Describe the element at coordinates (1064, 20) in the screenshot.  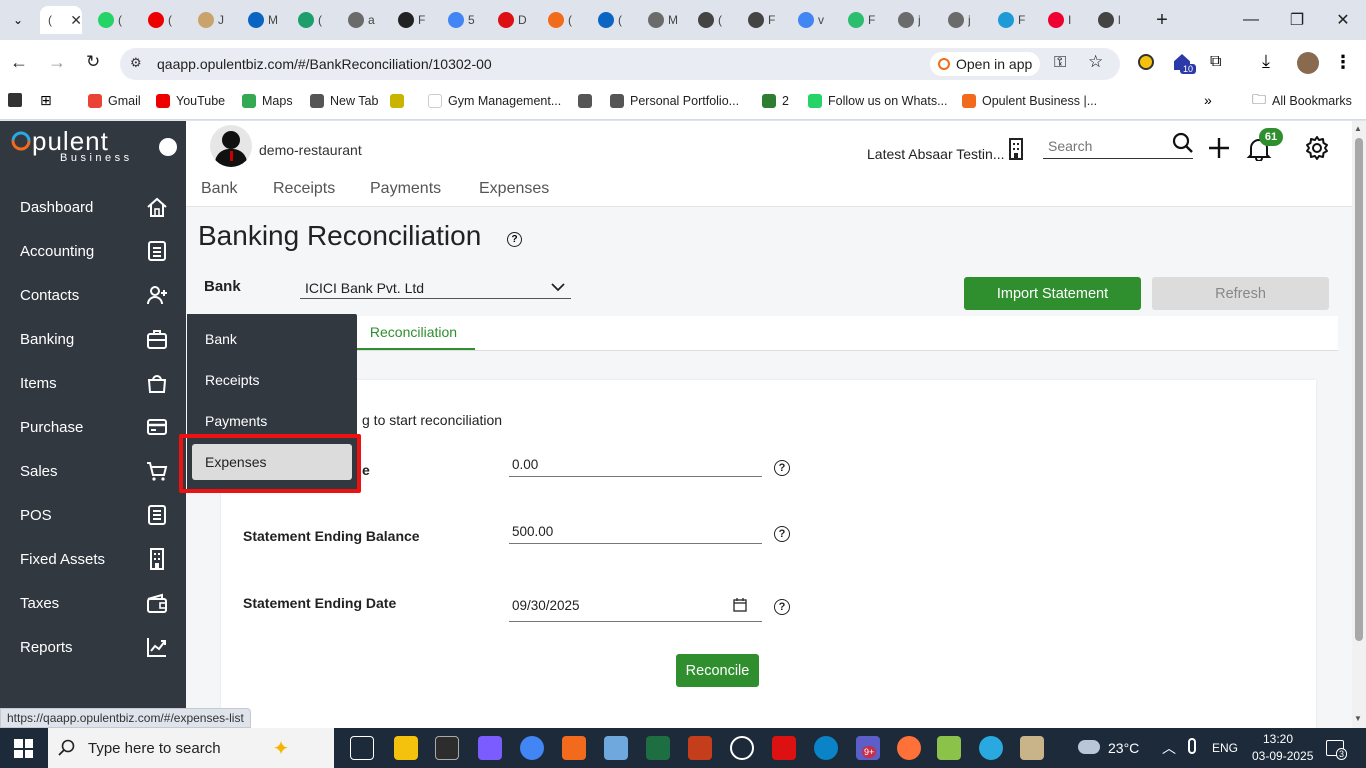
I see `tab-19: I` at that location.